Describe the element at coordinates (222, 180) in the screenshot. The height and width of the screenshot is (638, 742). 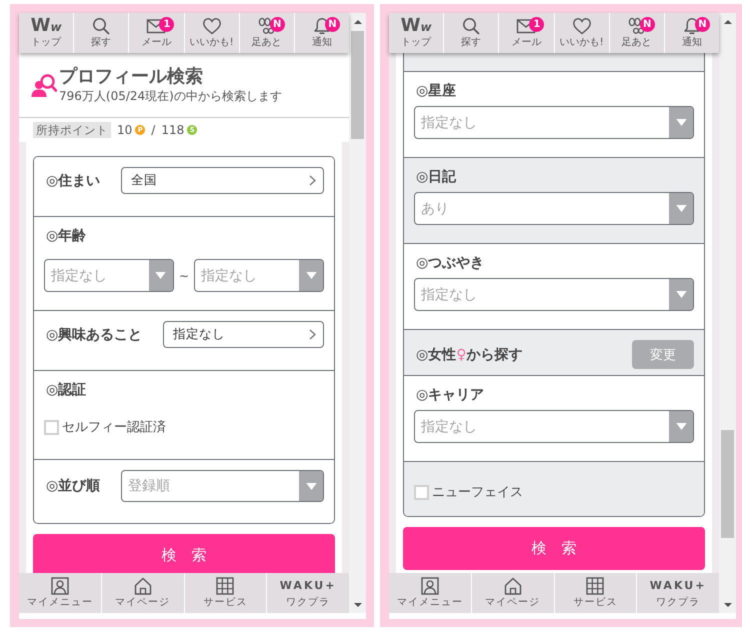
I see `picker-field: 全国` at that location.